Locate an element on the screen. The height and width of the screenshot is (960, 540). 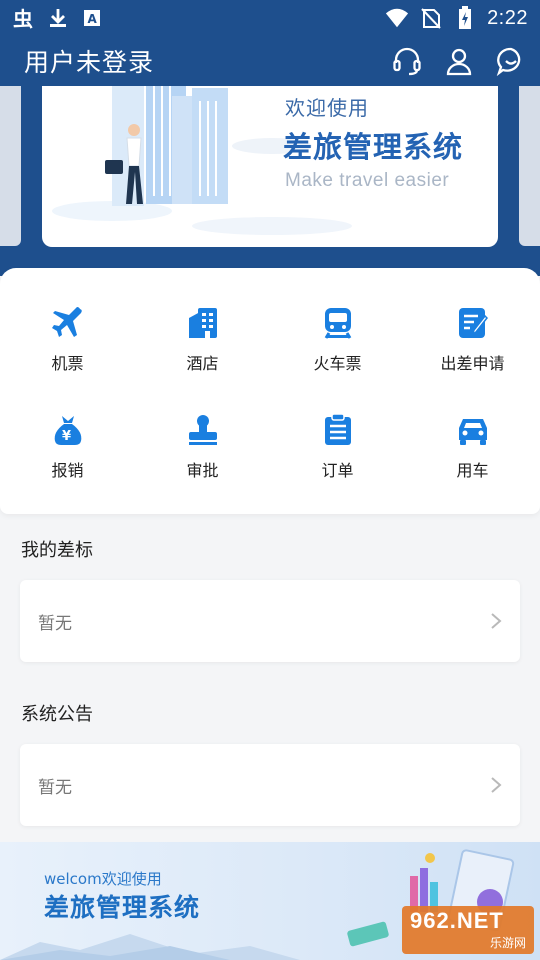
service-label: 审批 is located at coordinates (202, 470).